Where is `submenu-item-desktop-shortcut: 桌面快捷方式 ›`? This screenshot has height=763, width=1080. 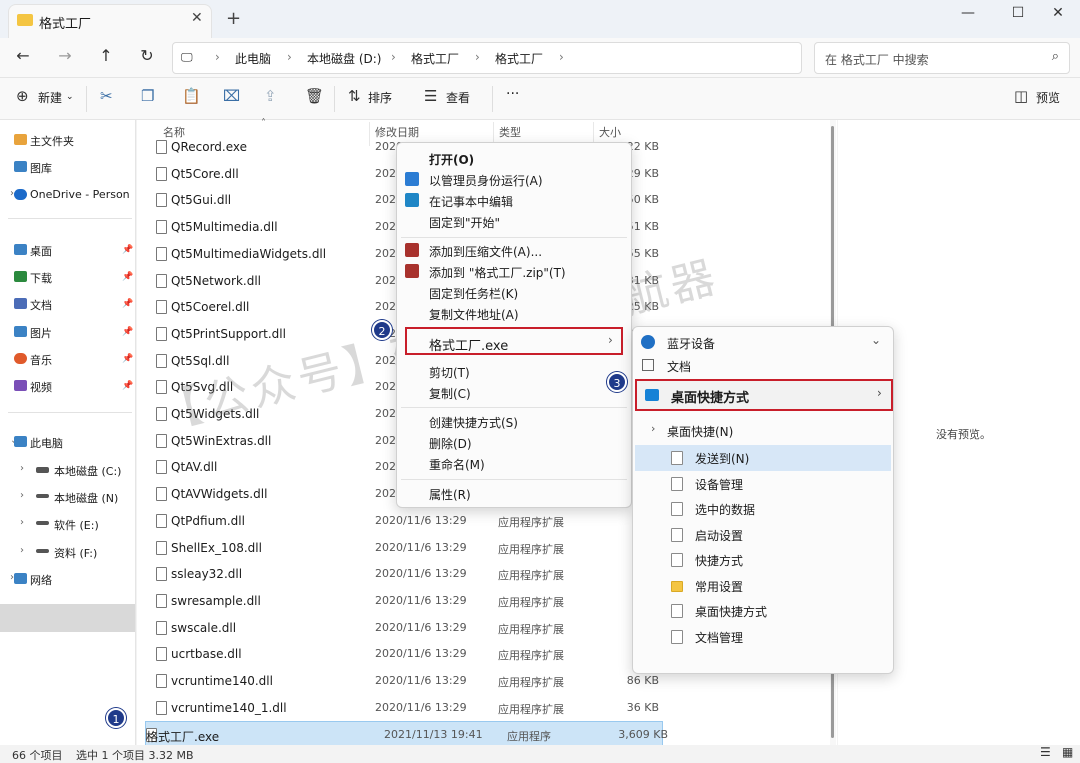
submenu-item-desktop-shortcut: 桌面快捷方式 › is located at coordinates (764, 395).